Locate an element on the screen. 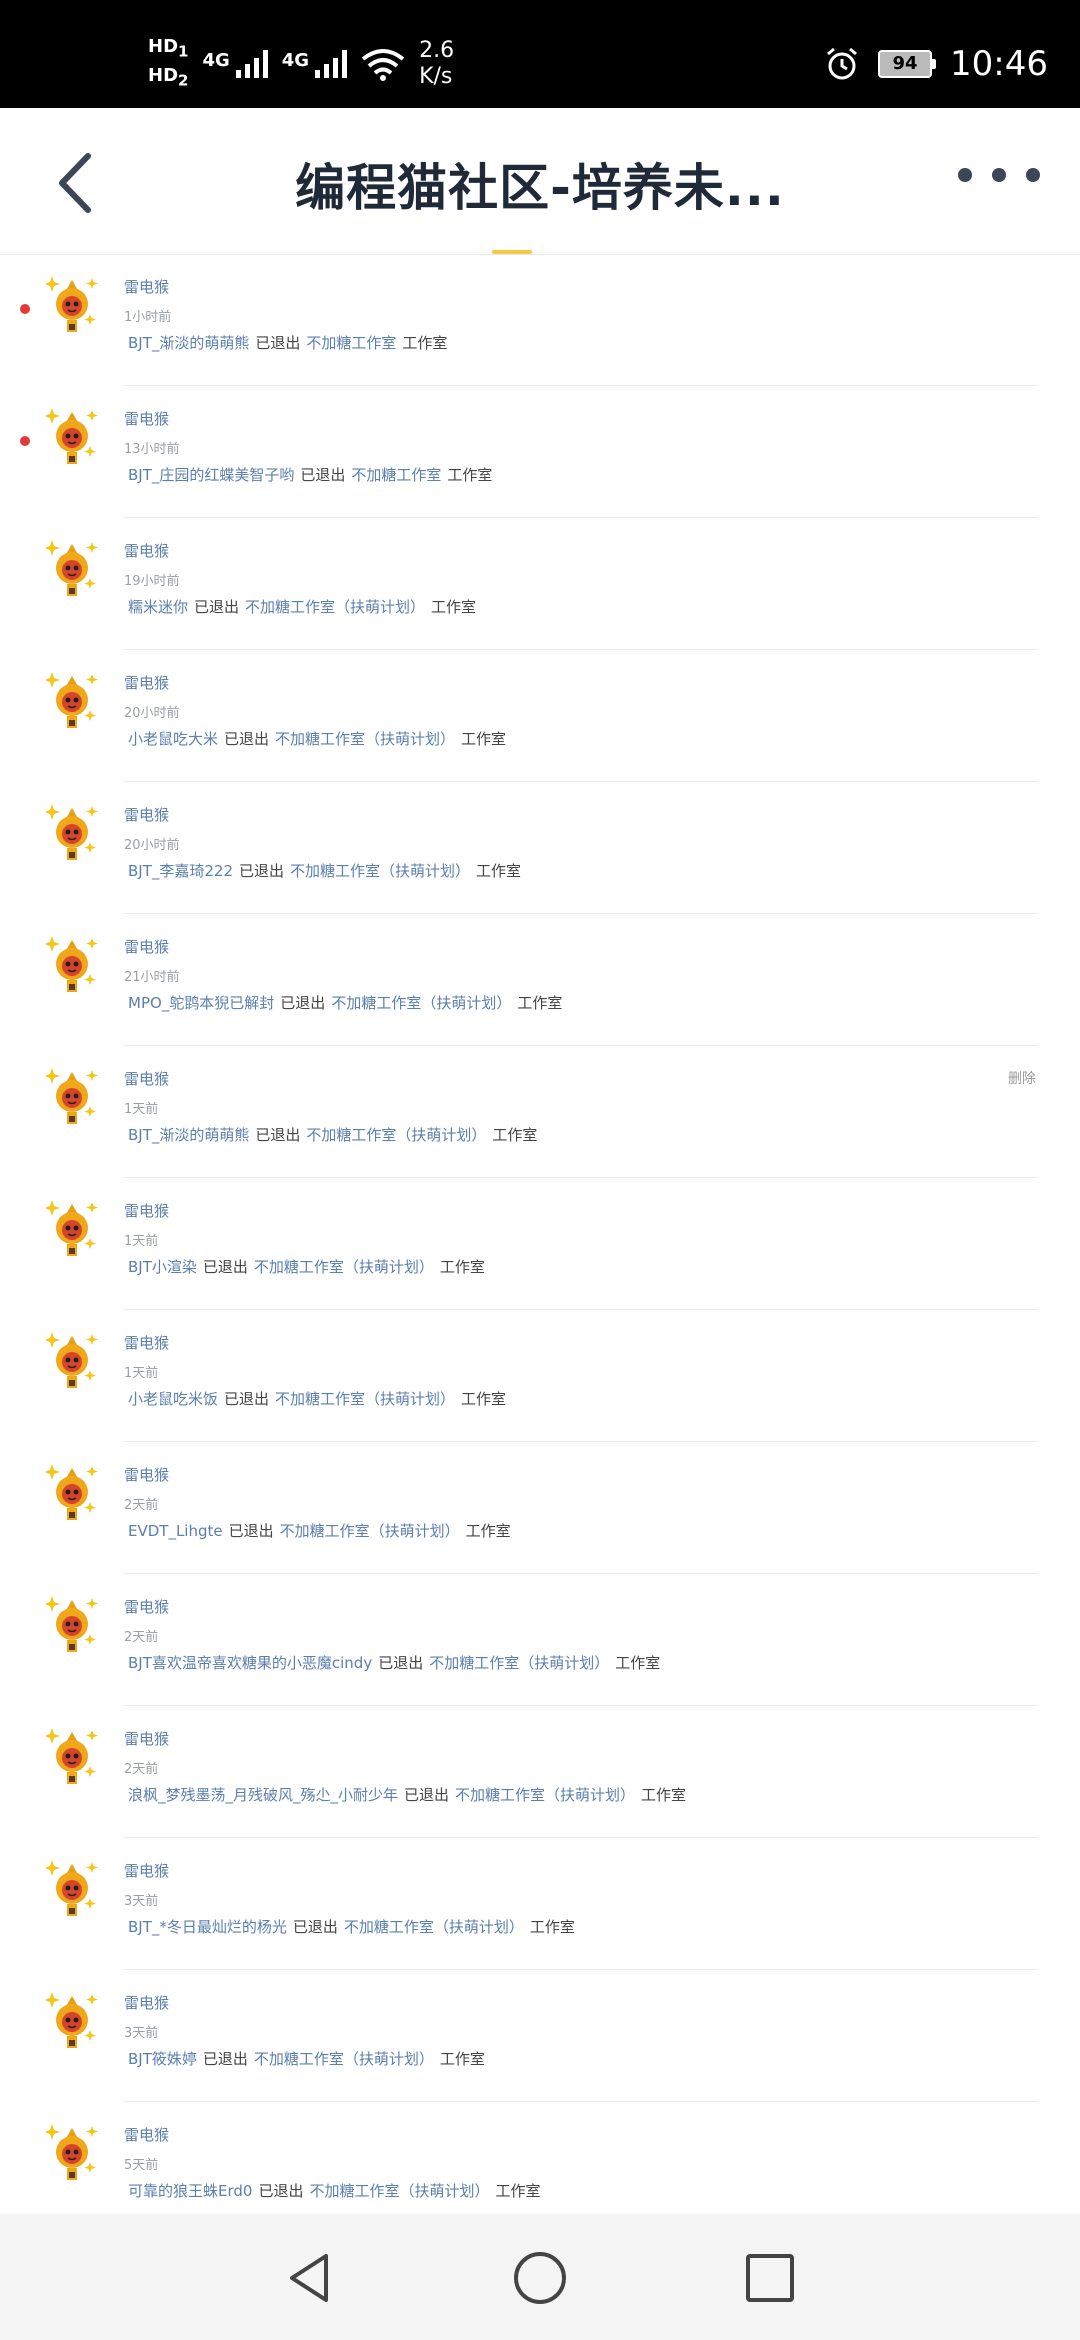 This screenshot has height=2340, width=1080. more-icon is located at coordinates (999, 175).